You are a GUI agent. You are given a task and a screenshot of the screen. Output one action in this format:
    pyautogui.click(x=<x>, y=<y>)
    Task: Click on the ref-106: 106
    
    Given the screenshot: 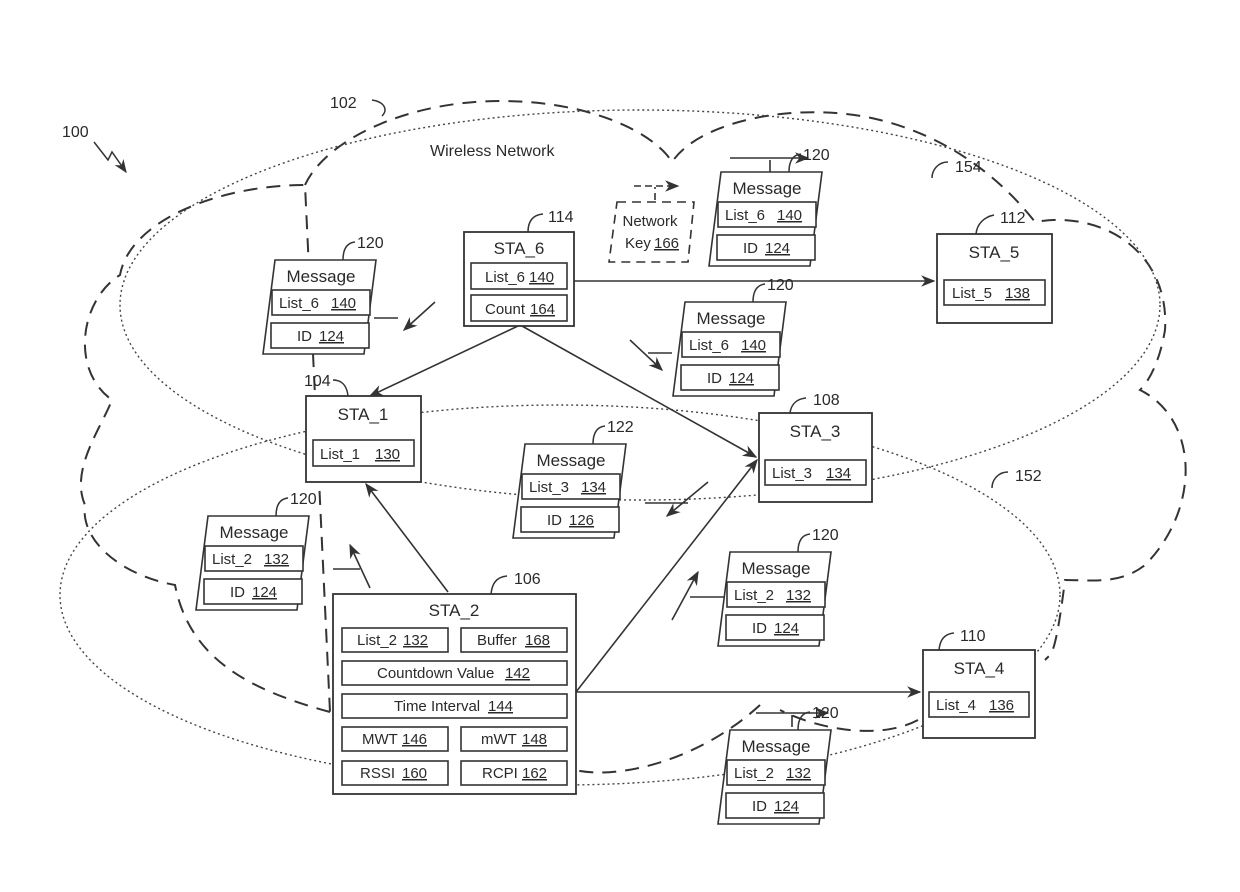 What is the action you would take?
    pyautogui.click(x=527, y=579)
    